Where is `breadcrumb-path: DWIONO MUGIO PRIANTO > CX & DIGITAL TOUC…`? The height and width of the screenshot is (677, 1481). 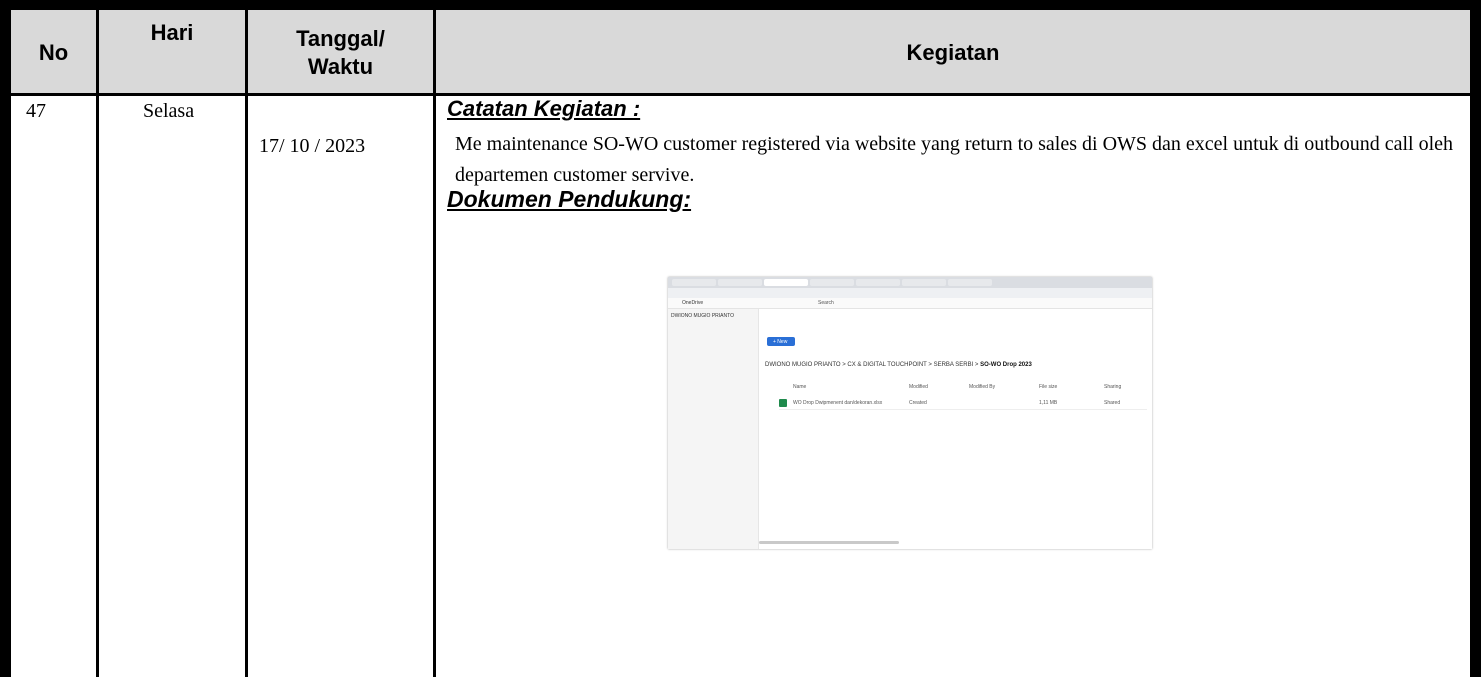
breadcrumb-path: DWIONO MUGIO PRIANTO > CX & DIGITAL TOUC… is located at coordinates (872, 365).